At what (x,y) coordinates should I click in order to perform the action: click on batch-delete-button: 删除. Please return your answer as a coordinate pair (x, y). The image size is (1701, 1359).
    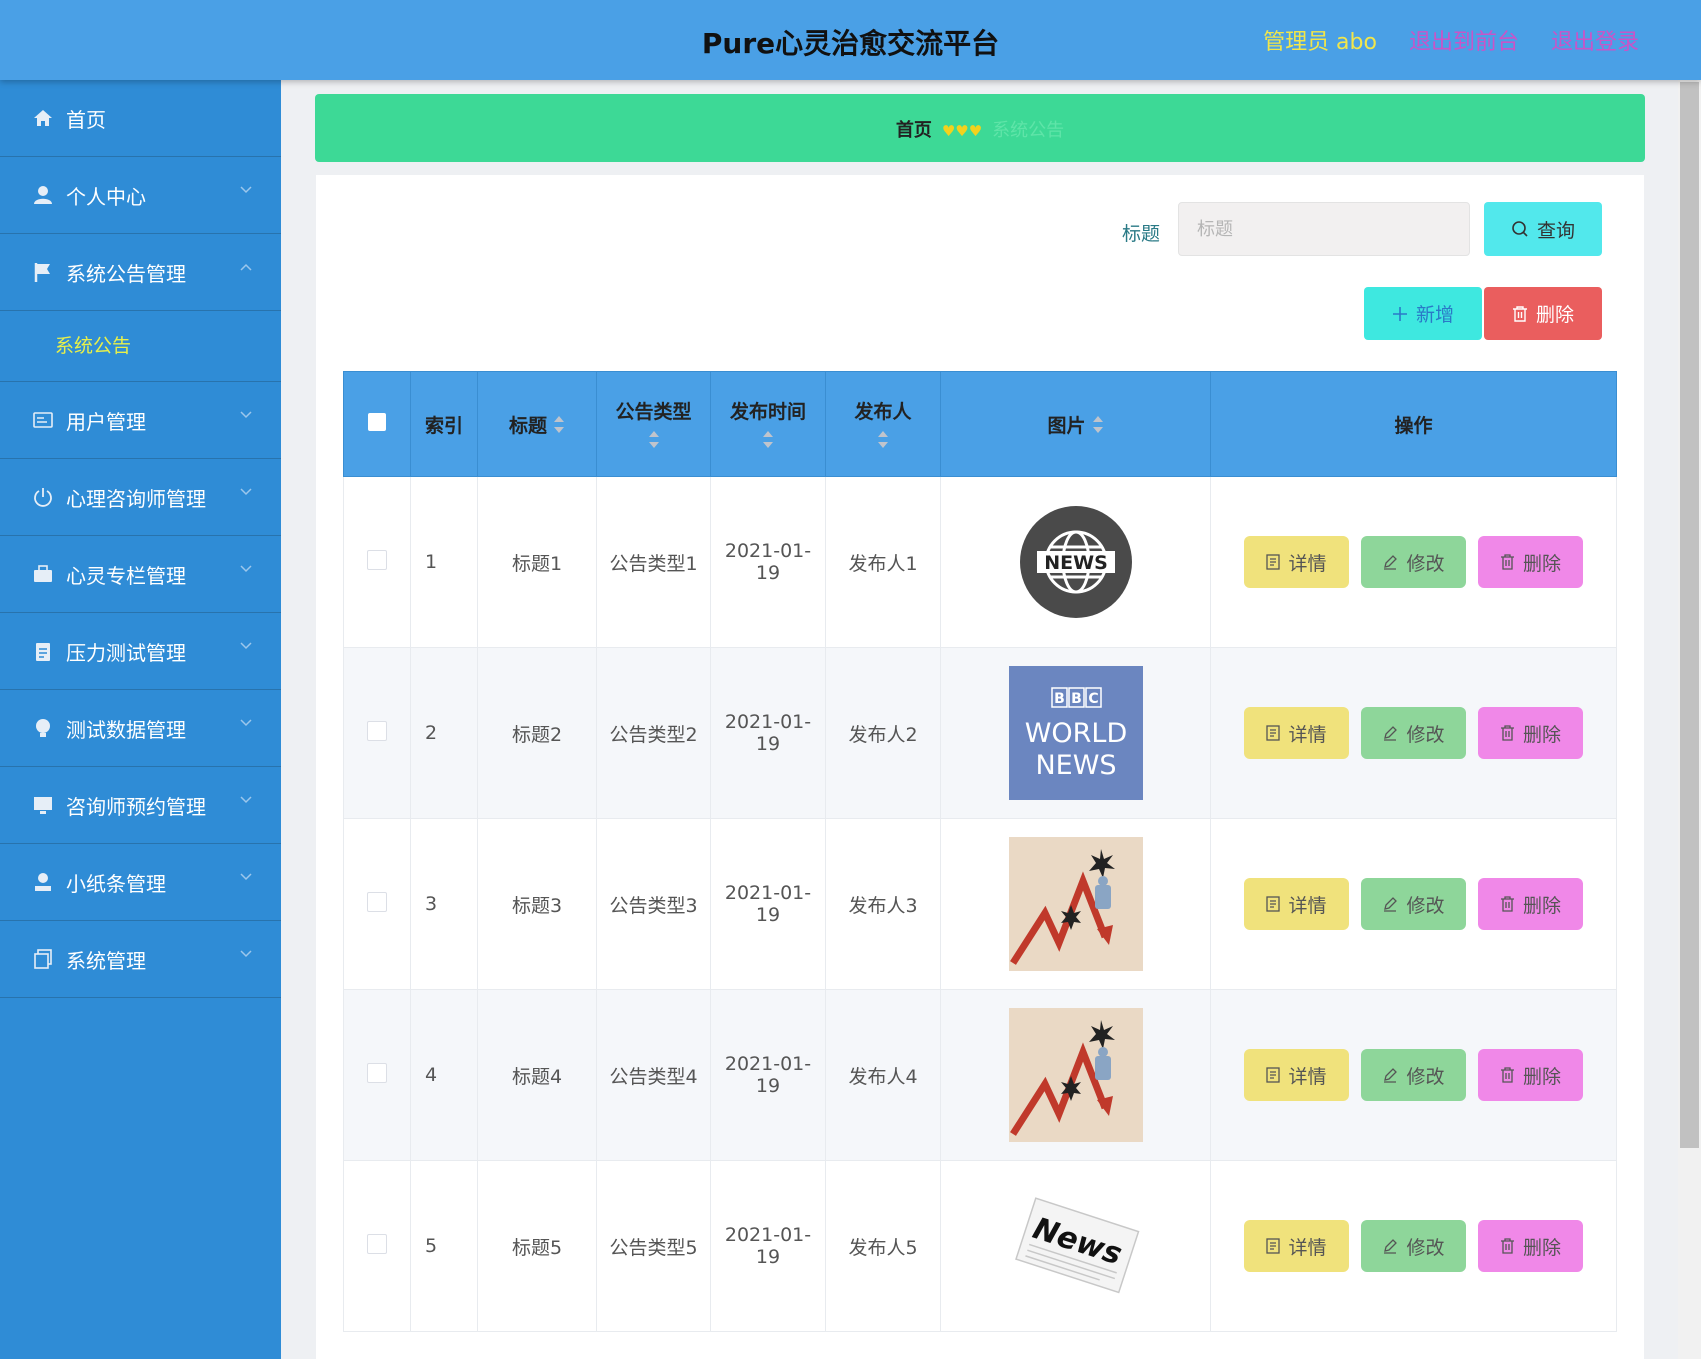
    Looking at the image, I should click on (1543, 313).